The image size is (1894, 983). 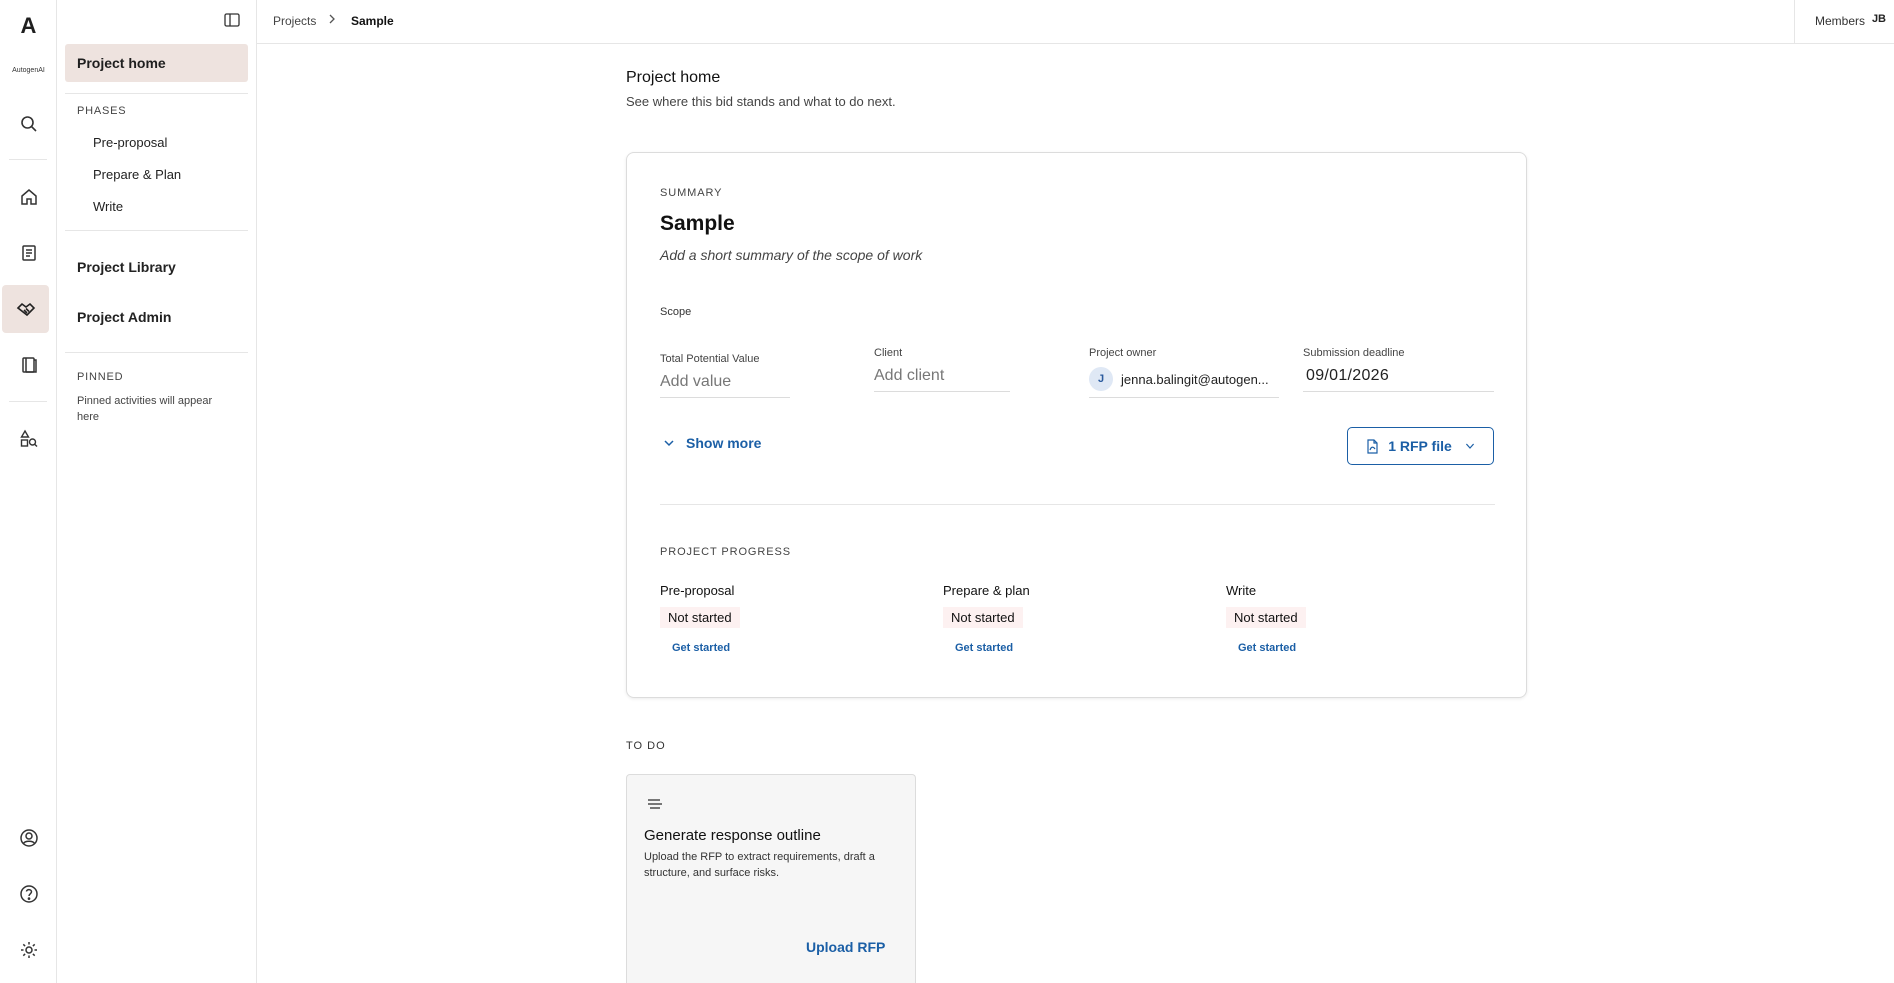 What do you see at coordinates (294, 21) in the screenshot?
I see `breadcrumb-projects: Projects` at bounding box center [294, 21].